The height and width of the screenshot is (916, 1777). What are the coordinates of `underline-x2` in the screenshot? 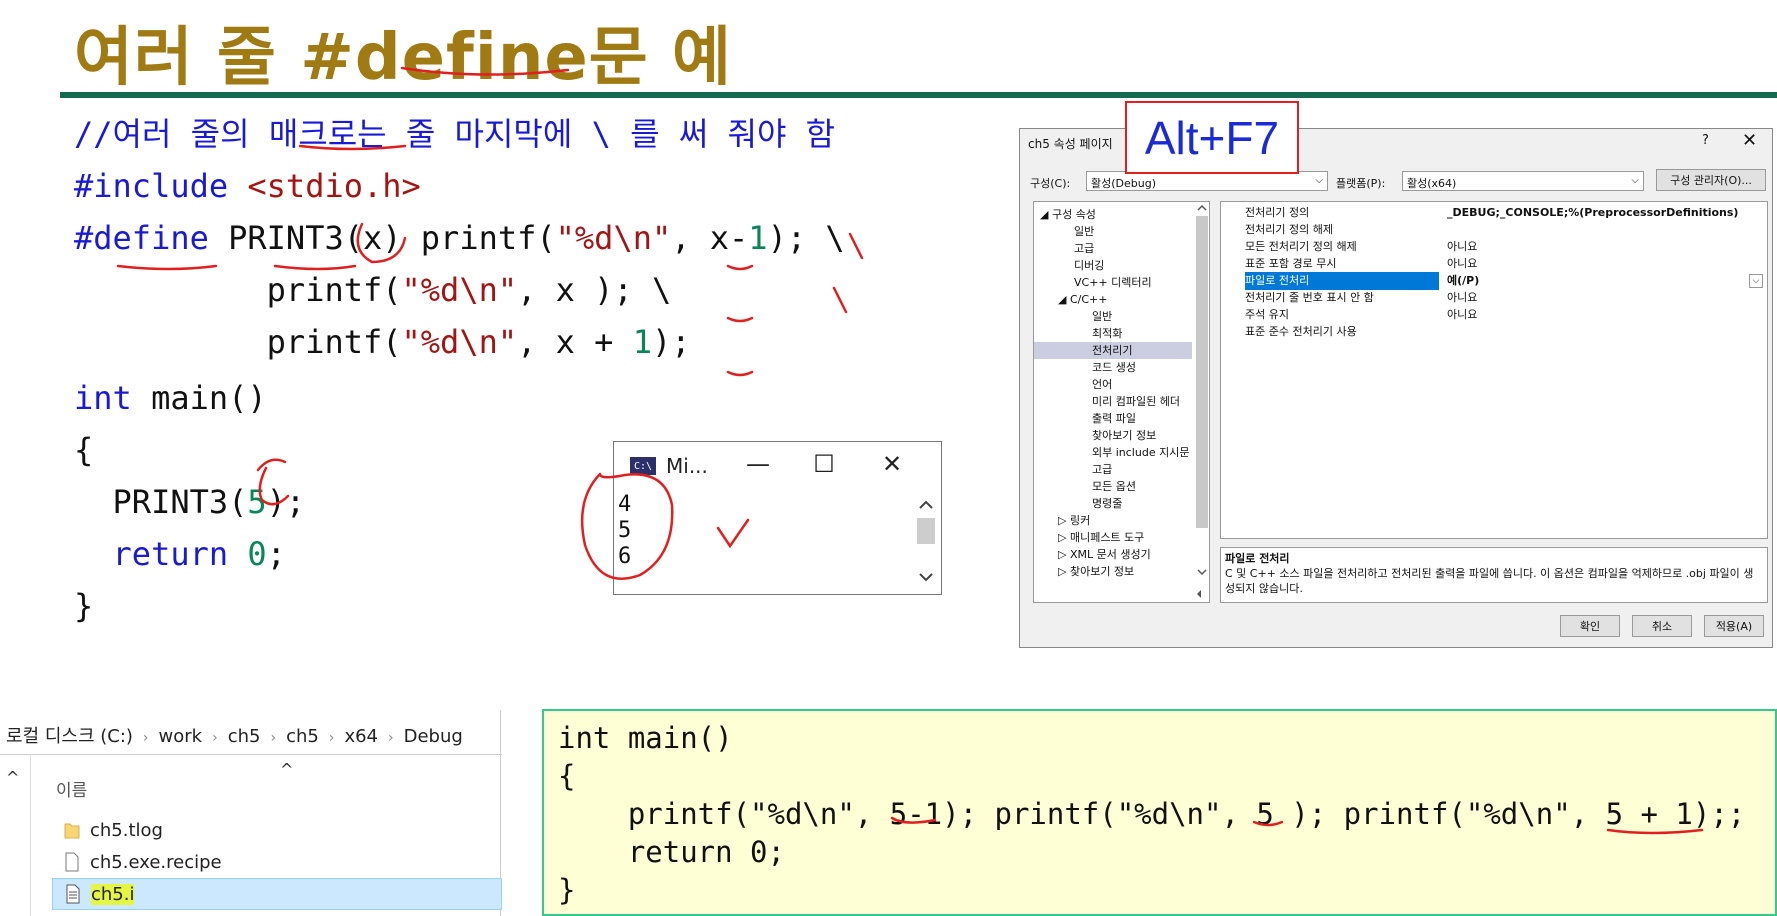 It's located at (740, 319).